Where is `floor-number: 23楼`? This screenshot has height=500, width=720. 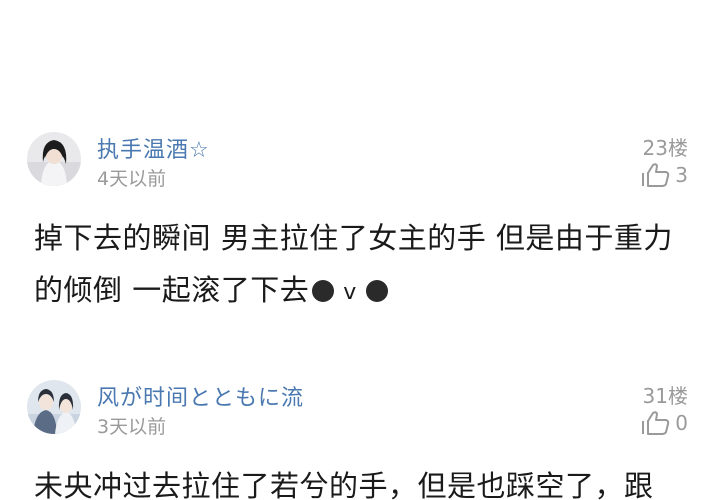
floor-number: 23楼 is located at coordinates (665, 148).